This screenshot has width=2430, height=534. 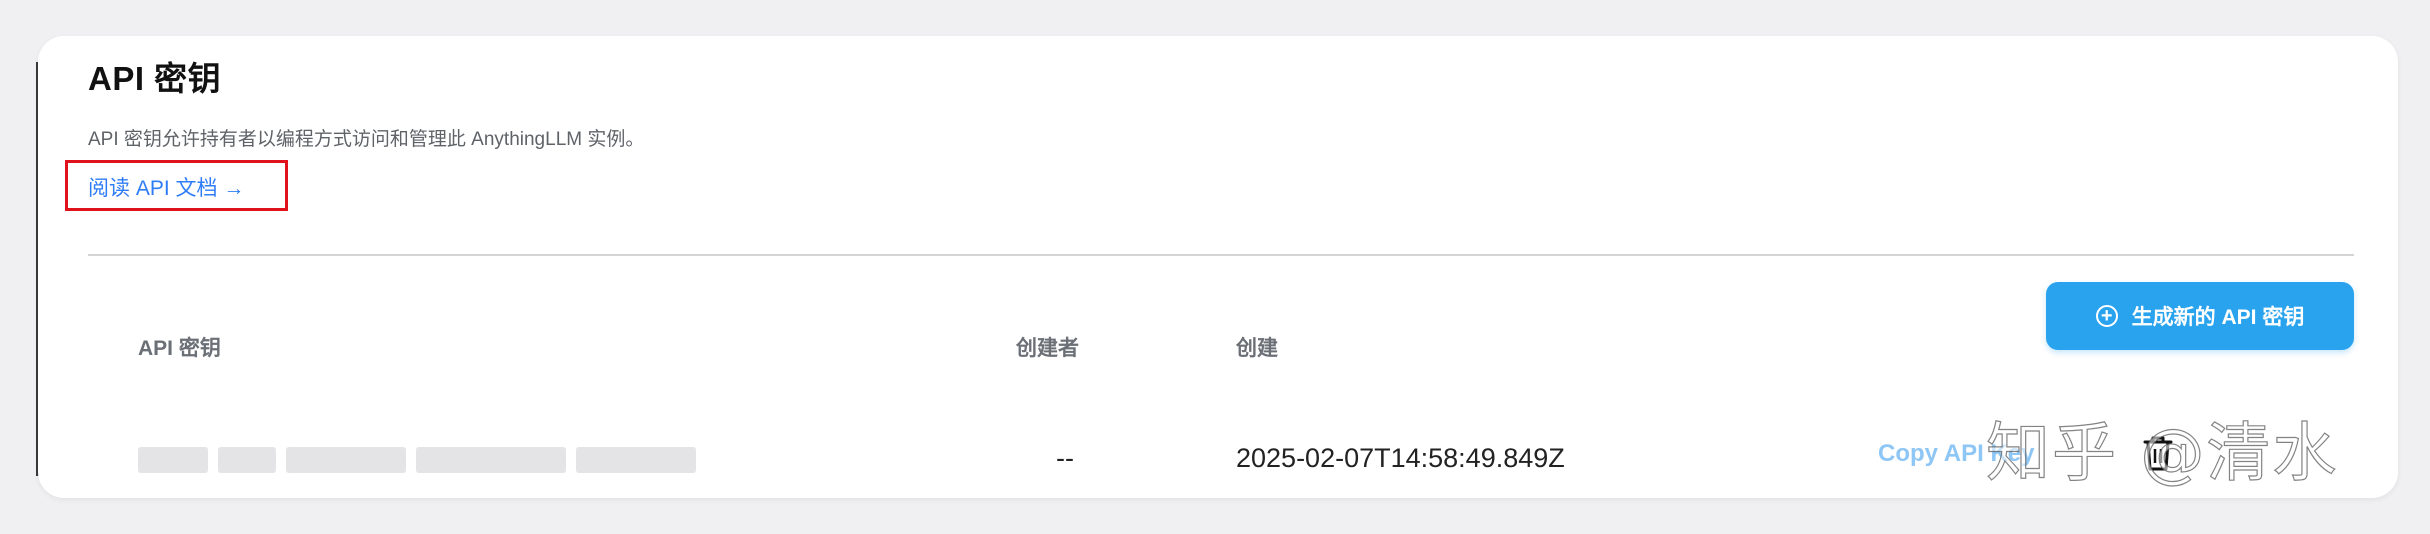 I want to click on created-date-cell: 2025-02-07T14:58:49.849Z, so click(x=1400, y=458).